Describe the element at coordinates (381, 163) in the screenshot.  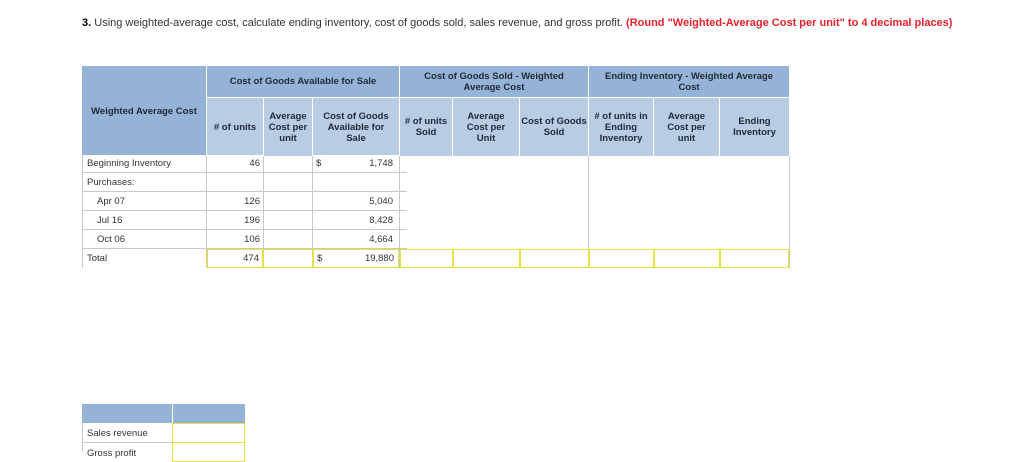
I see `cost-beginning-value: 1,748` at that location.